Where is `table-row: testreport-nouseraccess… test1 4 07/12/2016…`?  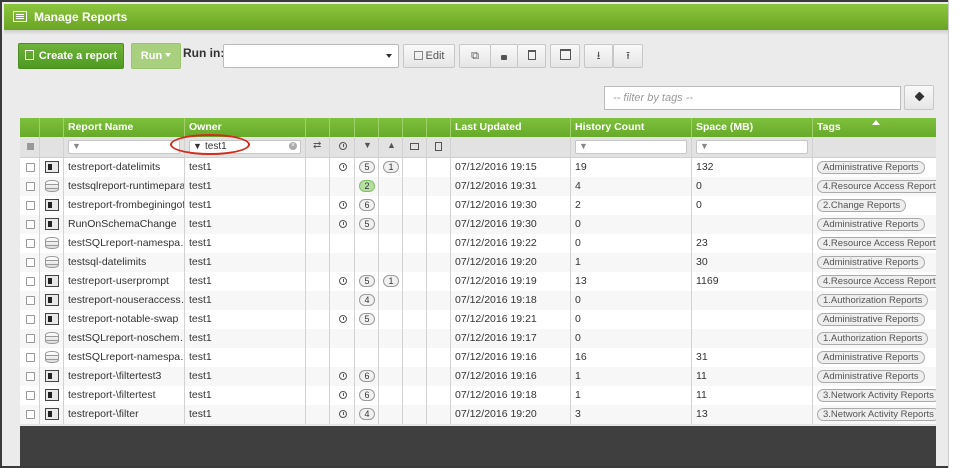
table-row: testreport-nouseraccess… test1 4 07/12/2016… is located at coordinates (478, 301).